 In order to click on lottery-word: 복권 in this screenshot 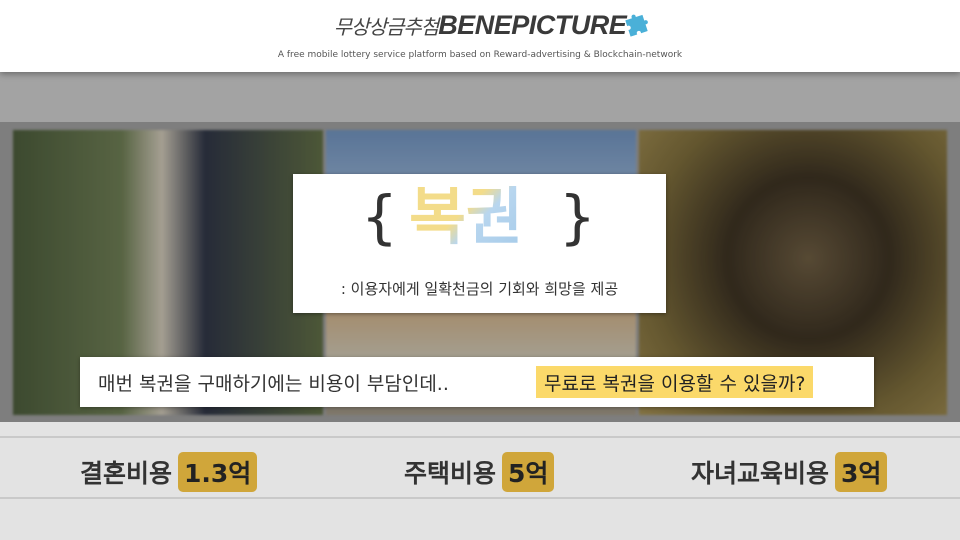, I will do `click(466, 216)`.